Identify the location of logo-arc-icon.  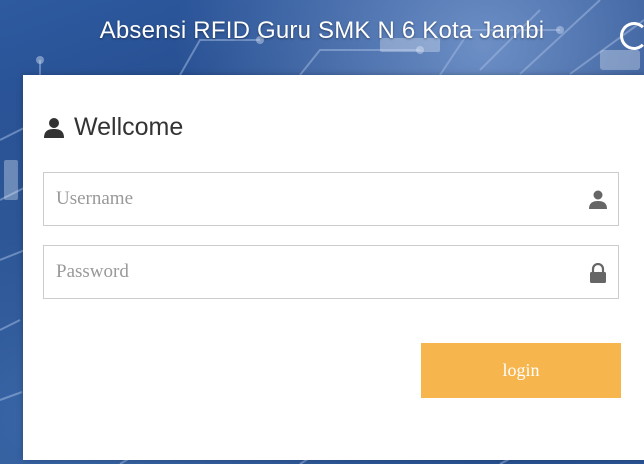
(632, 36).